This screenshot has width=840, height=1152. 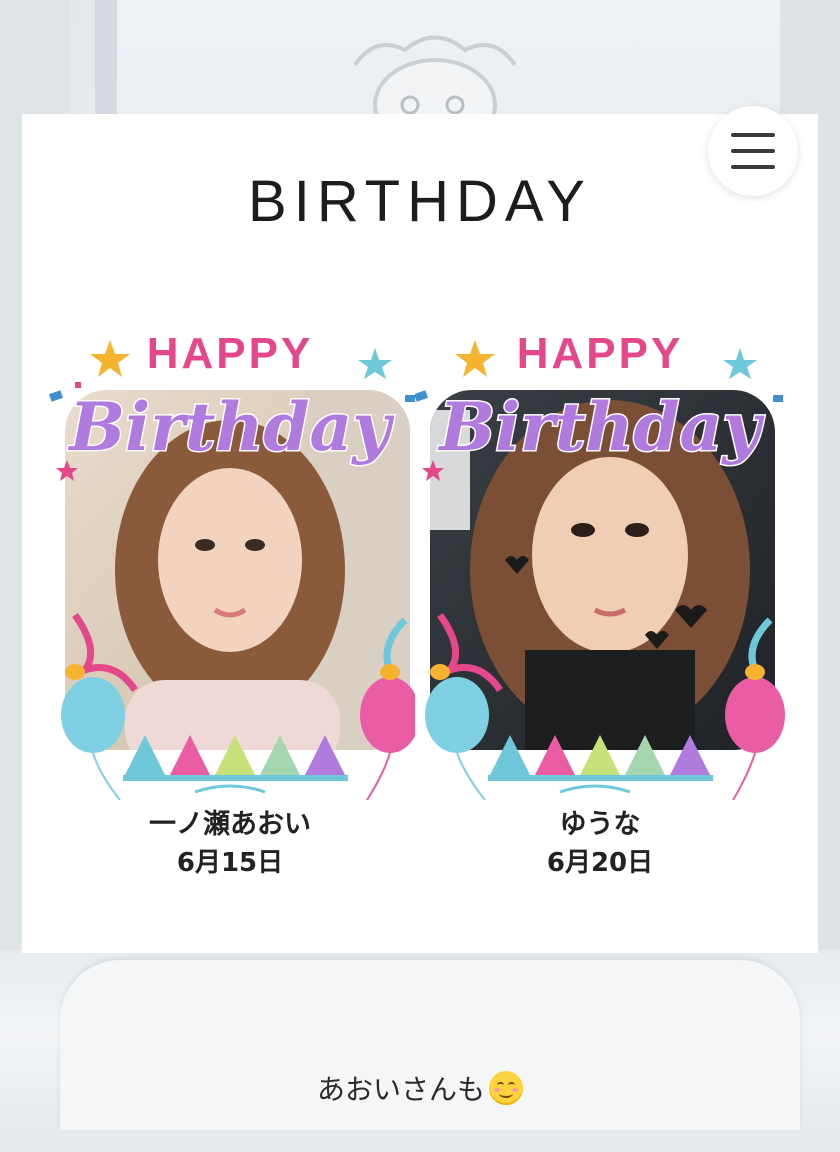 I want to click on caption-text: あおいさんも, so click(x=400, y=1089).